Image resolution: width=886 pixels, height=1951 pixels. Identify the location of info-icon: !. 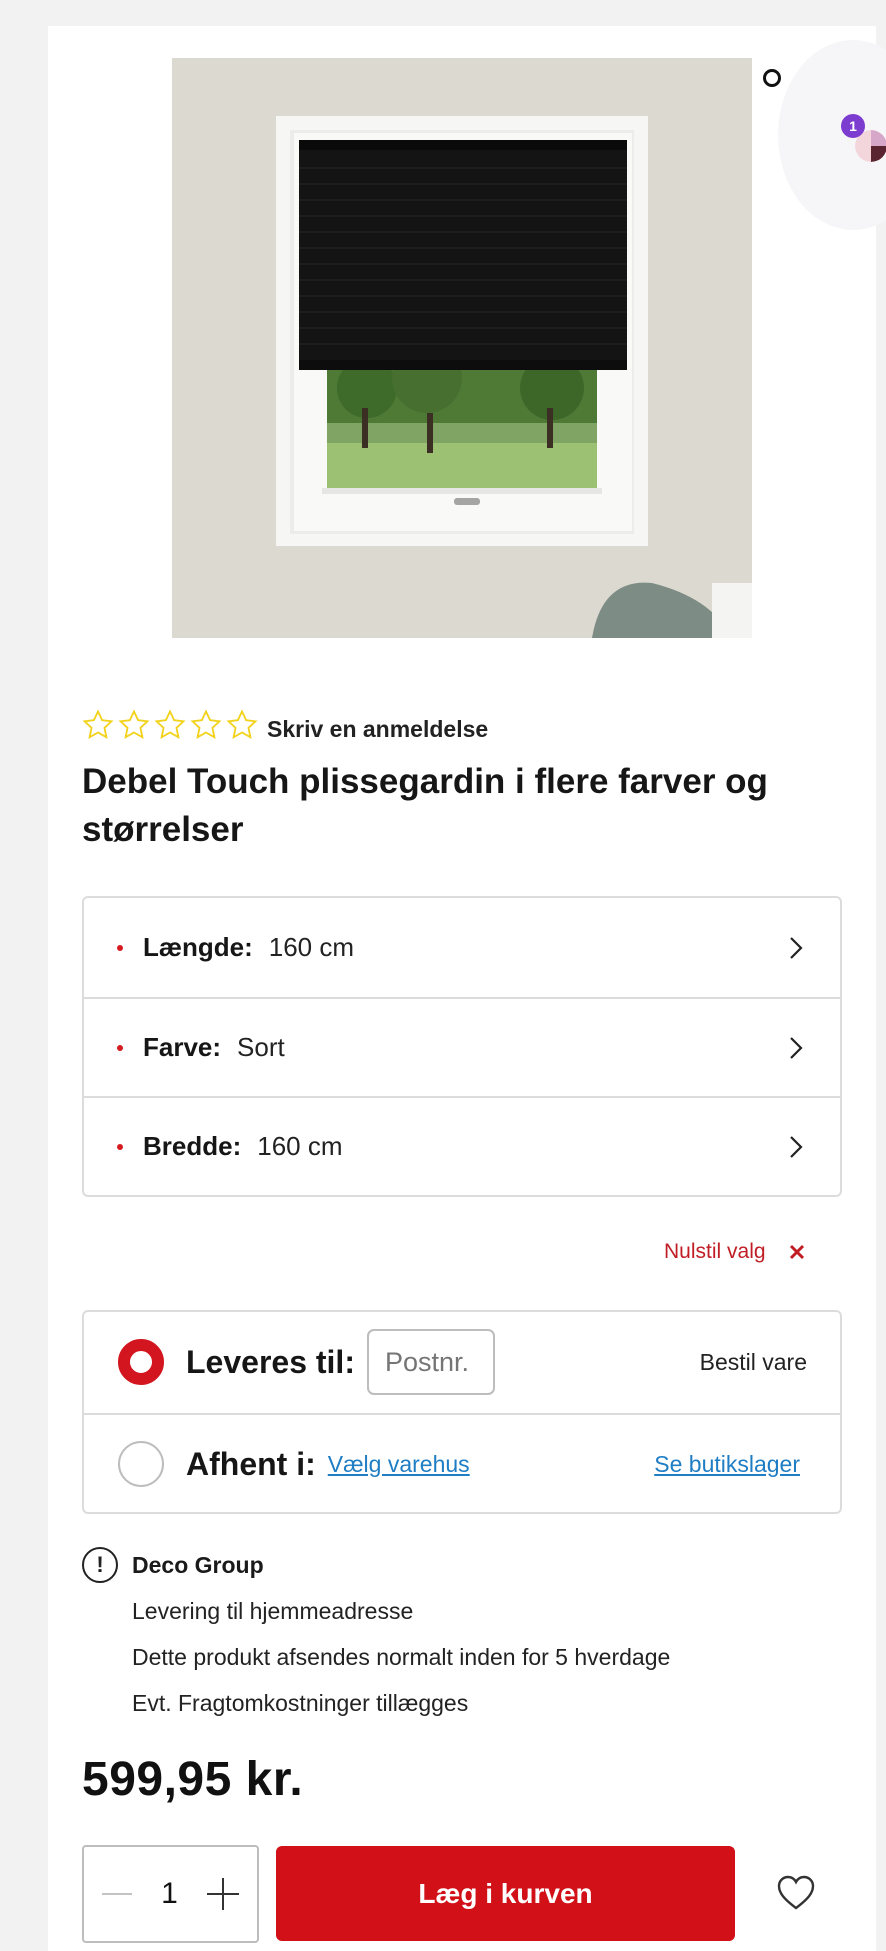
(100, 1565).